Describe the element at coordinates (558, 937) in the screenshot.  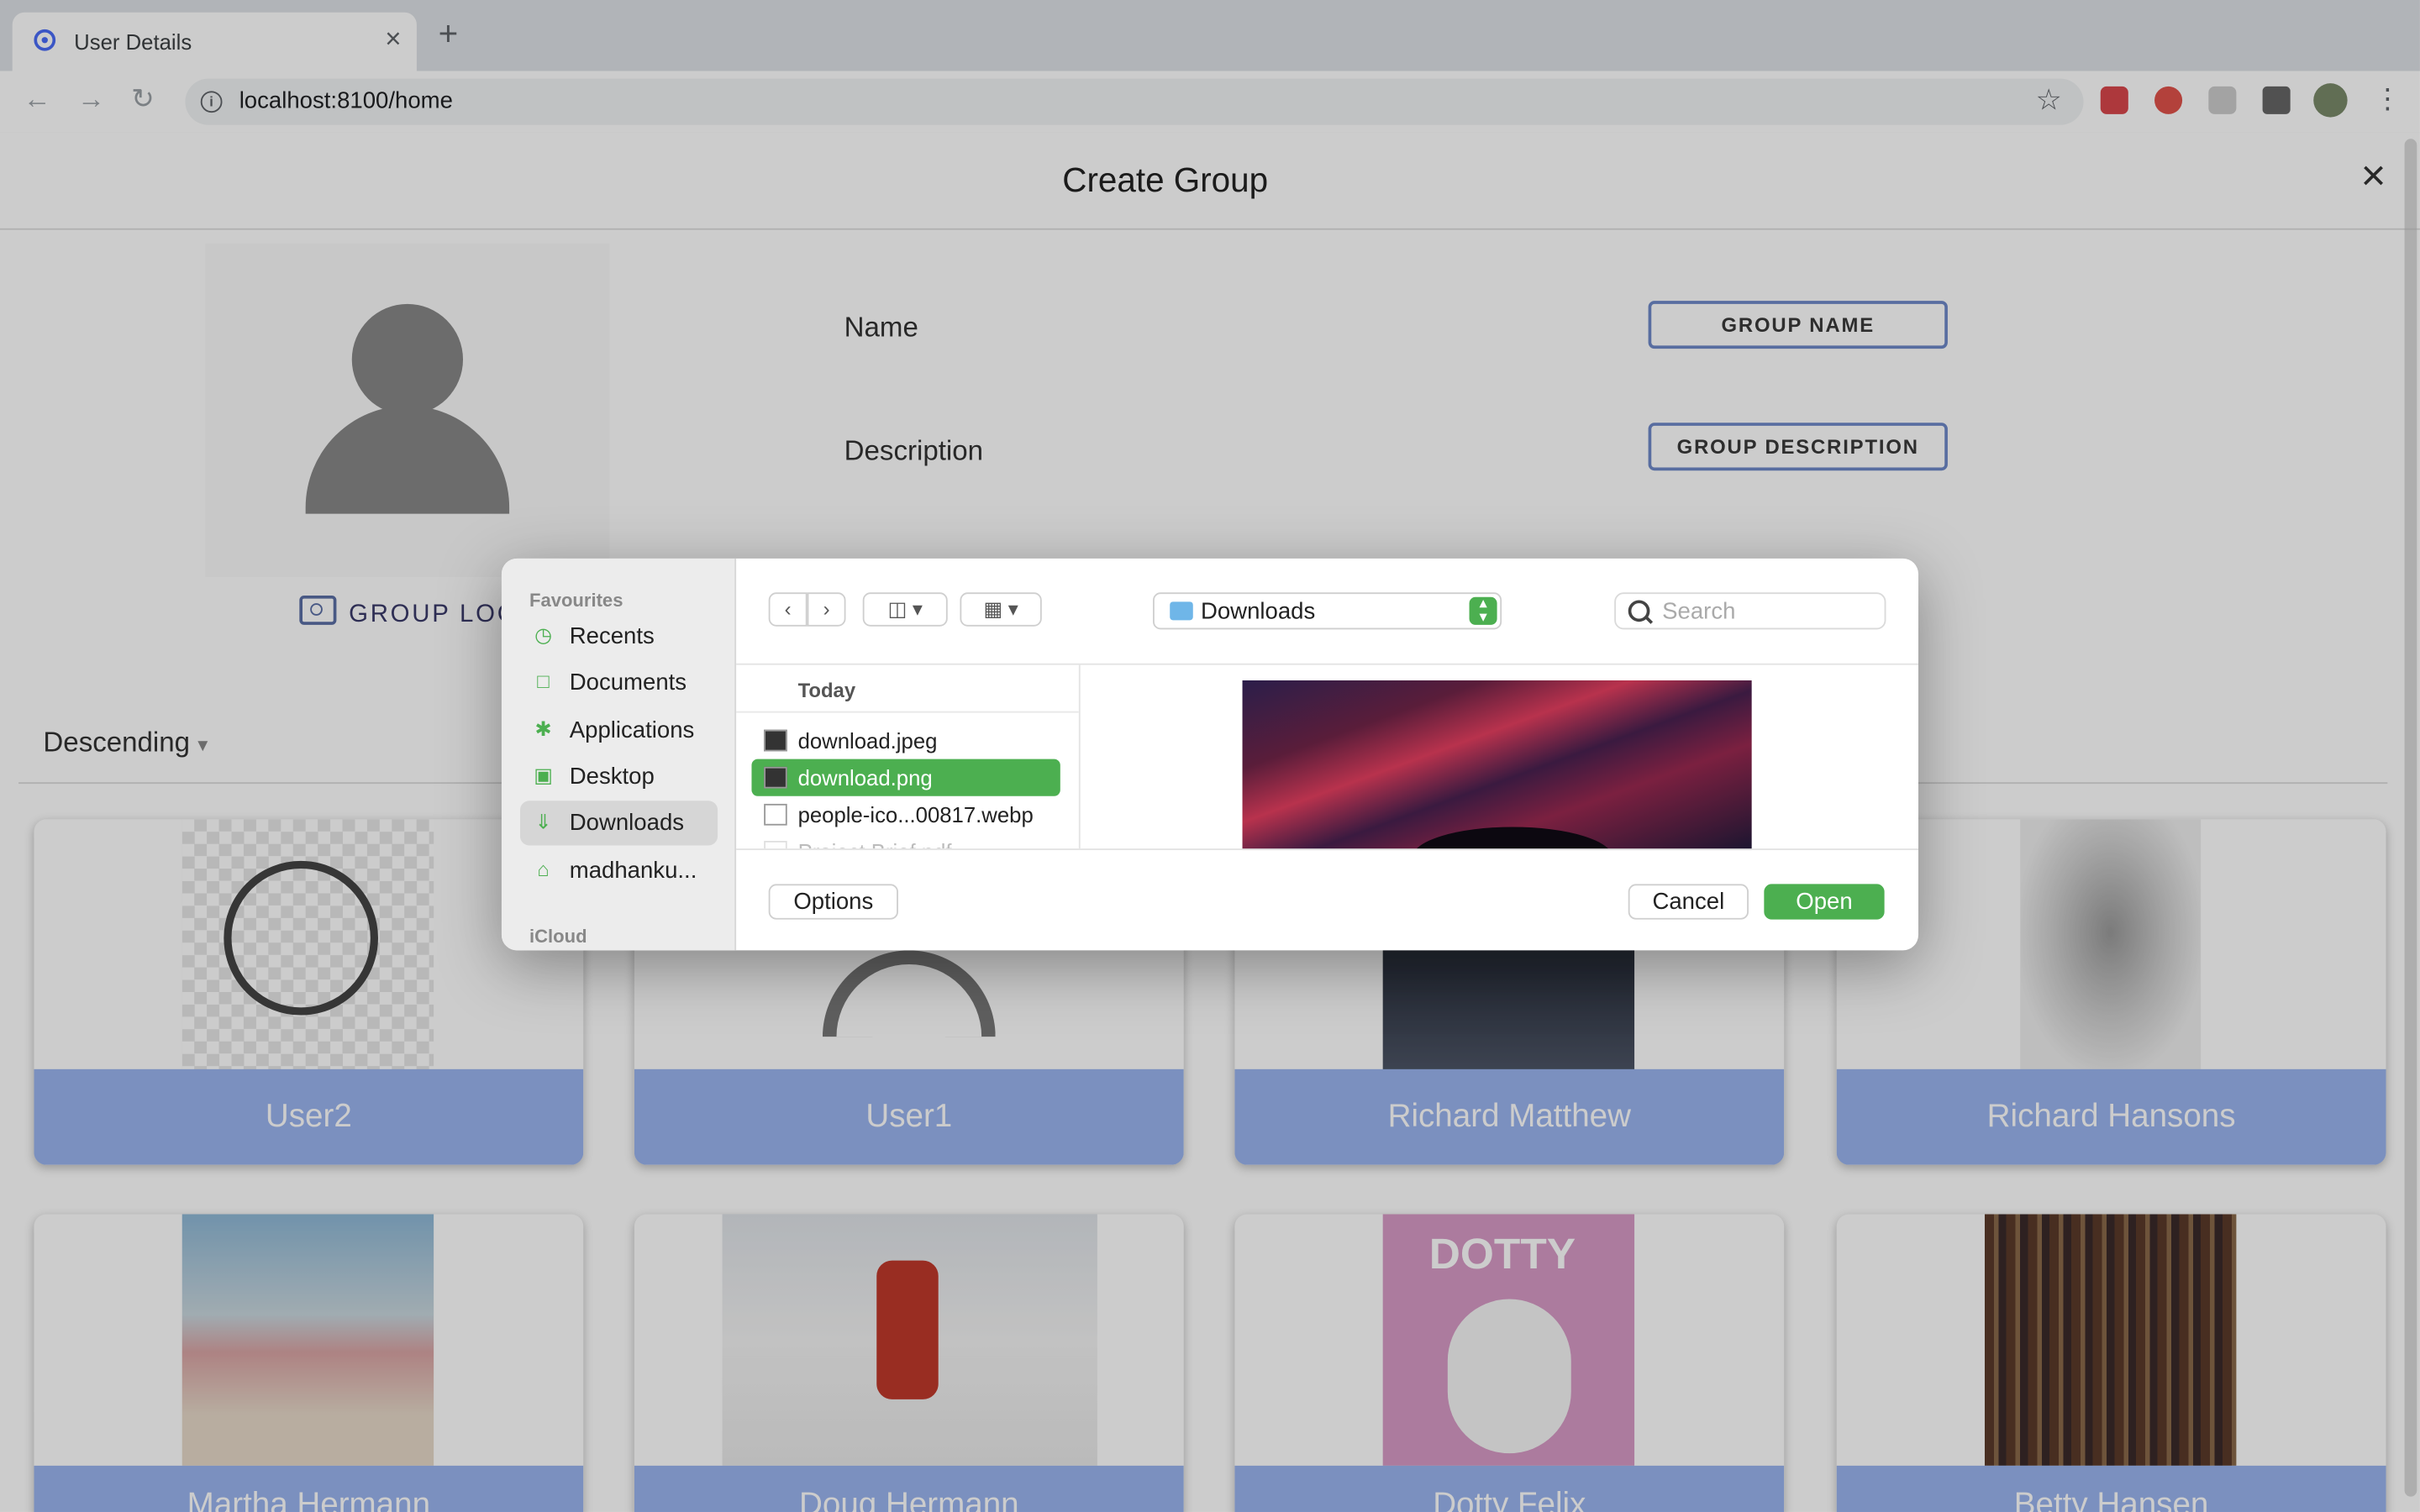
I see `icloud-heading: iCloud` at that location.